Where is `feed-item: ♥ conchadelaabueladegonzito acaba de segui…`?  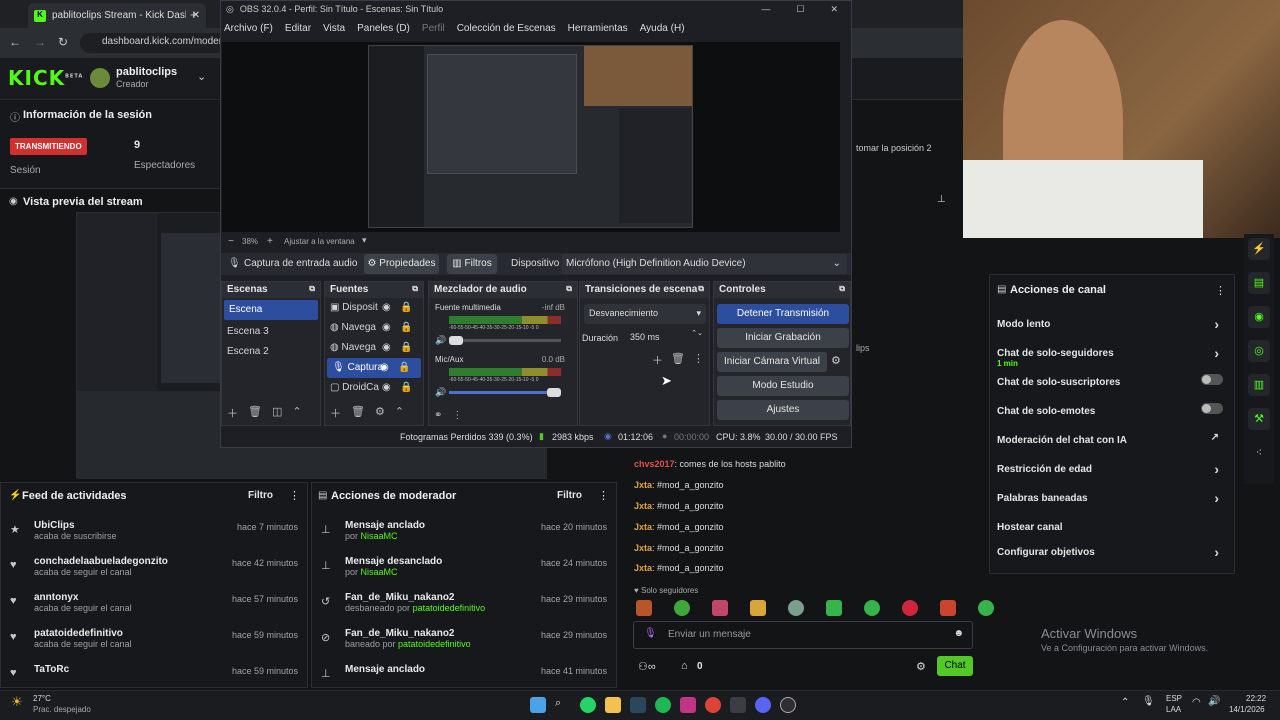 feed-item: ♥ conchadelaabueladegonzito acaba de segui… is located at coordinates (154, 571).